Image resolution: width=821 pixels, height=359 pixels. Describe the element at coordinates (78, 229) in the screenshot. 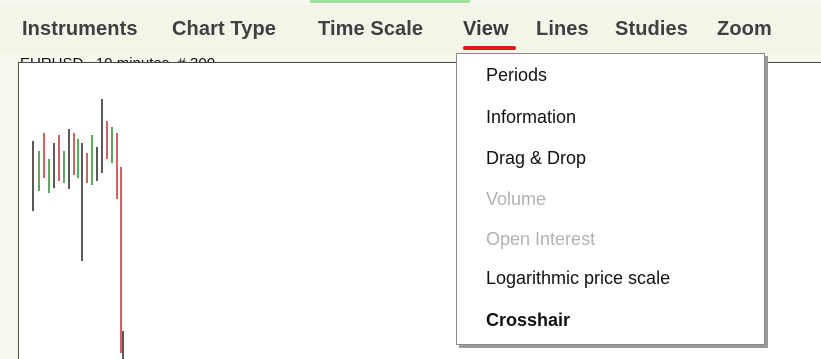

I see `candles` at that location.